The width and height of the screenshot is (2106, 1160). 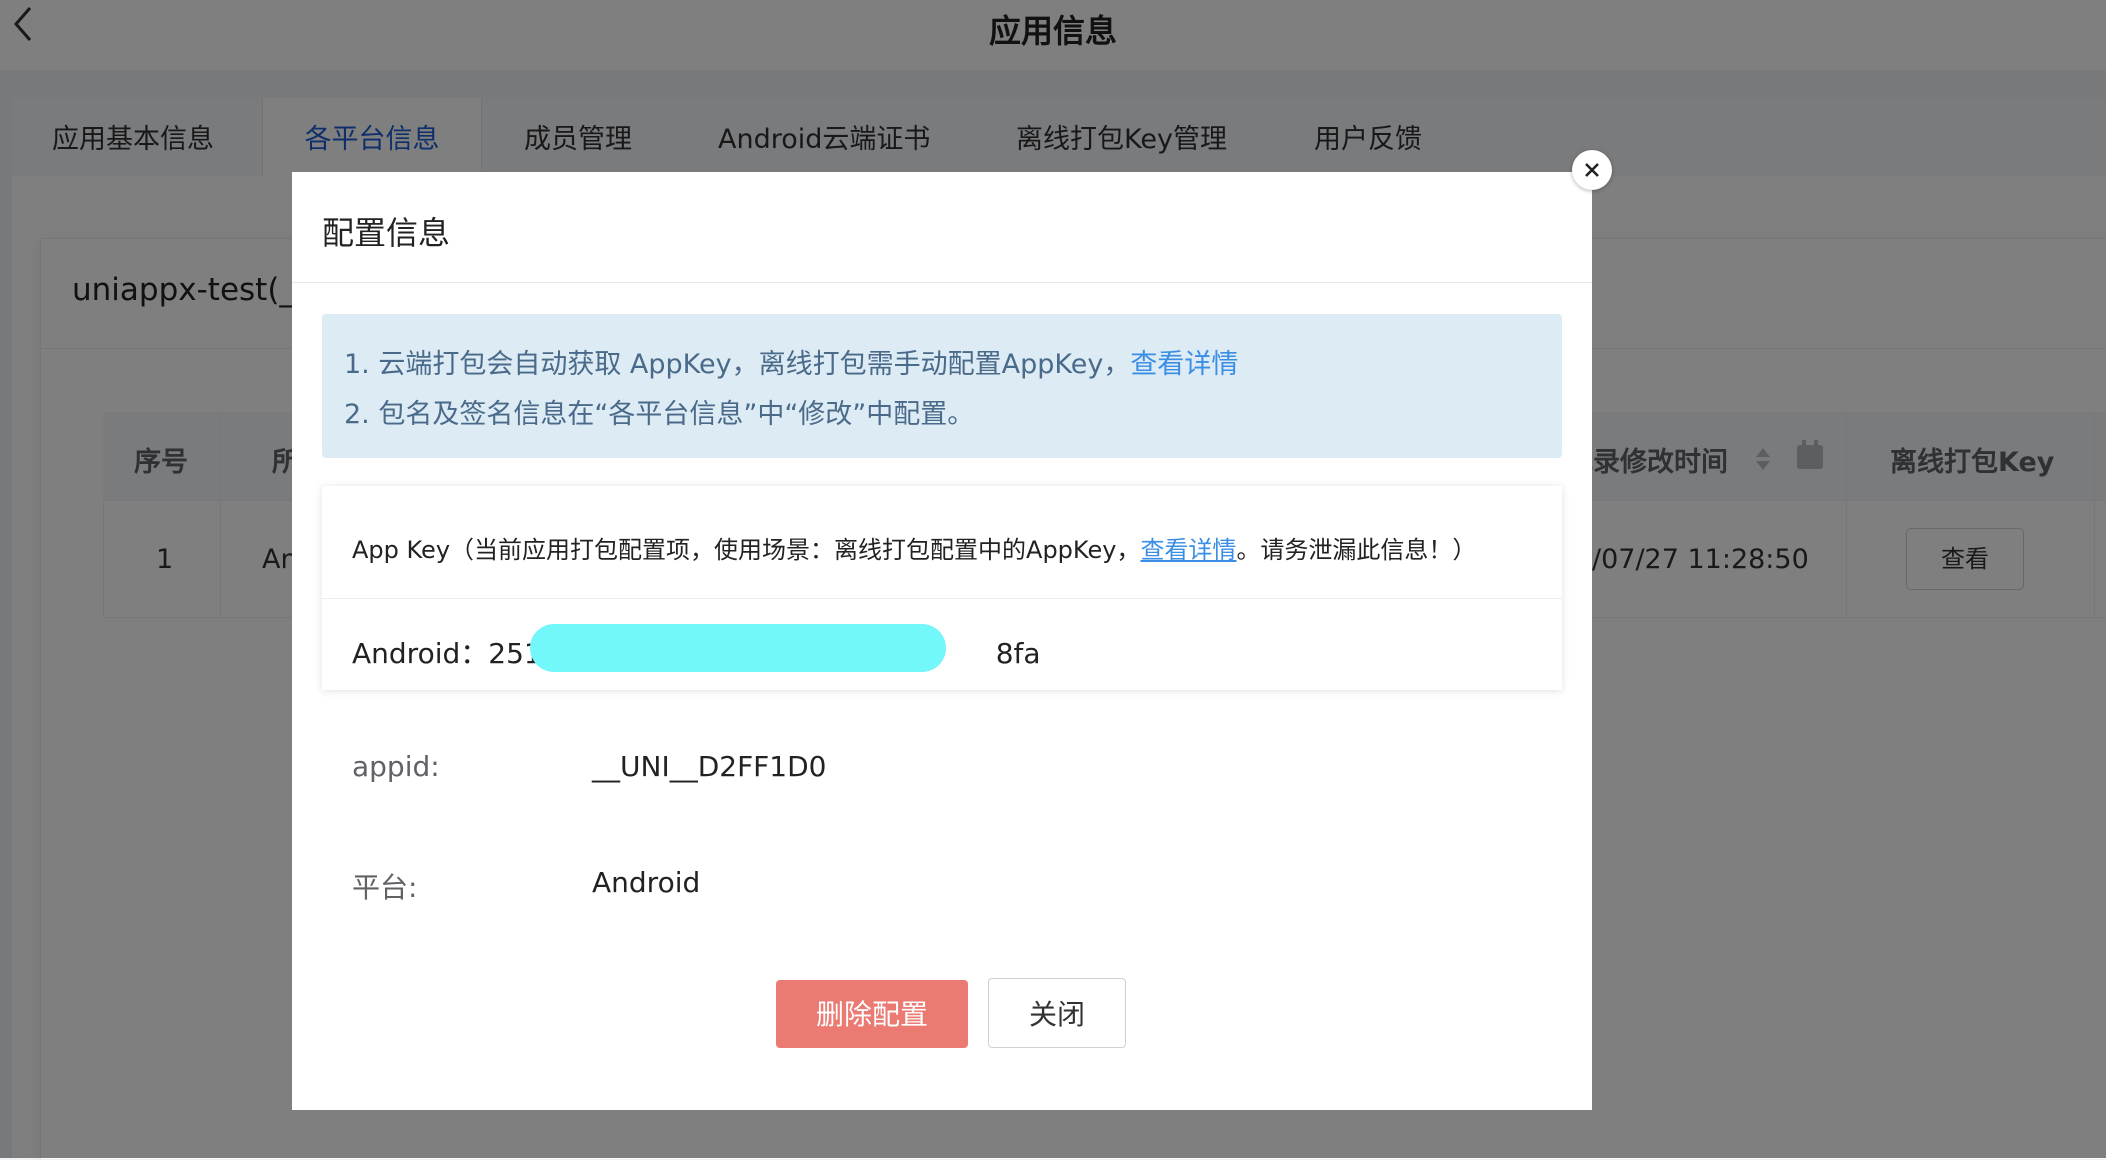 What do you see at coordinates (396, 766) in the screenshot?
I see `appid-label: appid:` at bounding box center [396, 766].